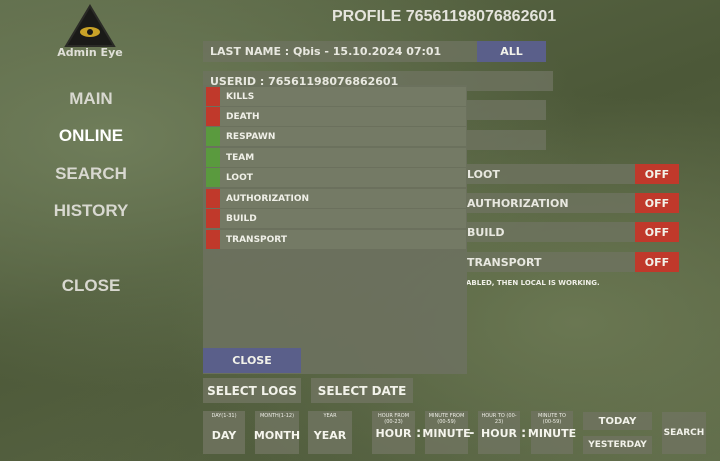  Describe the element at coordinates (336, 157) in the screenshot. I see `log-type-team: TEAM` at that location.